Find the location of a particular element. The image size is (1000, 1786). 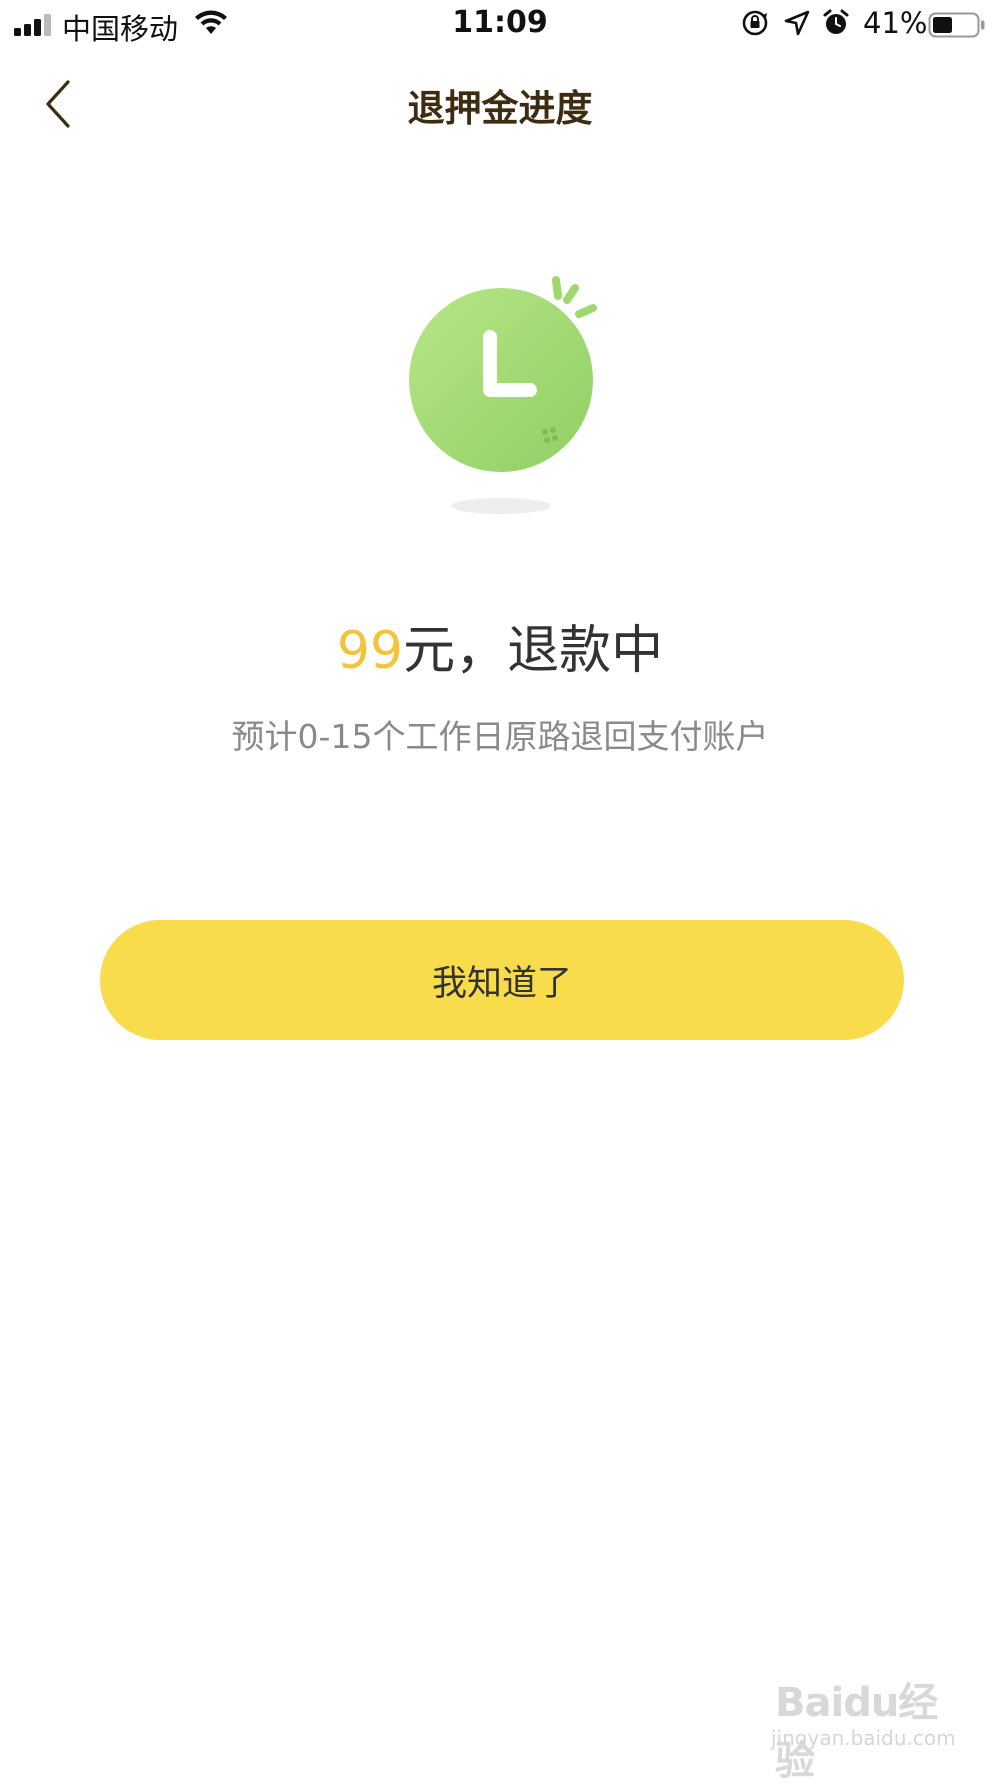

battery-percent: 41% is located at coordinates (895, 23).